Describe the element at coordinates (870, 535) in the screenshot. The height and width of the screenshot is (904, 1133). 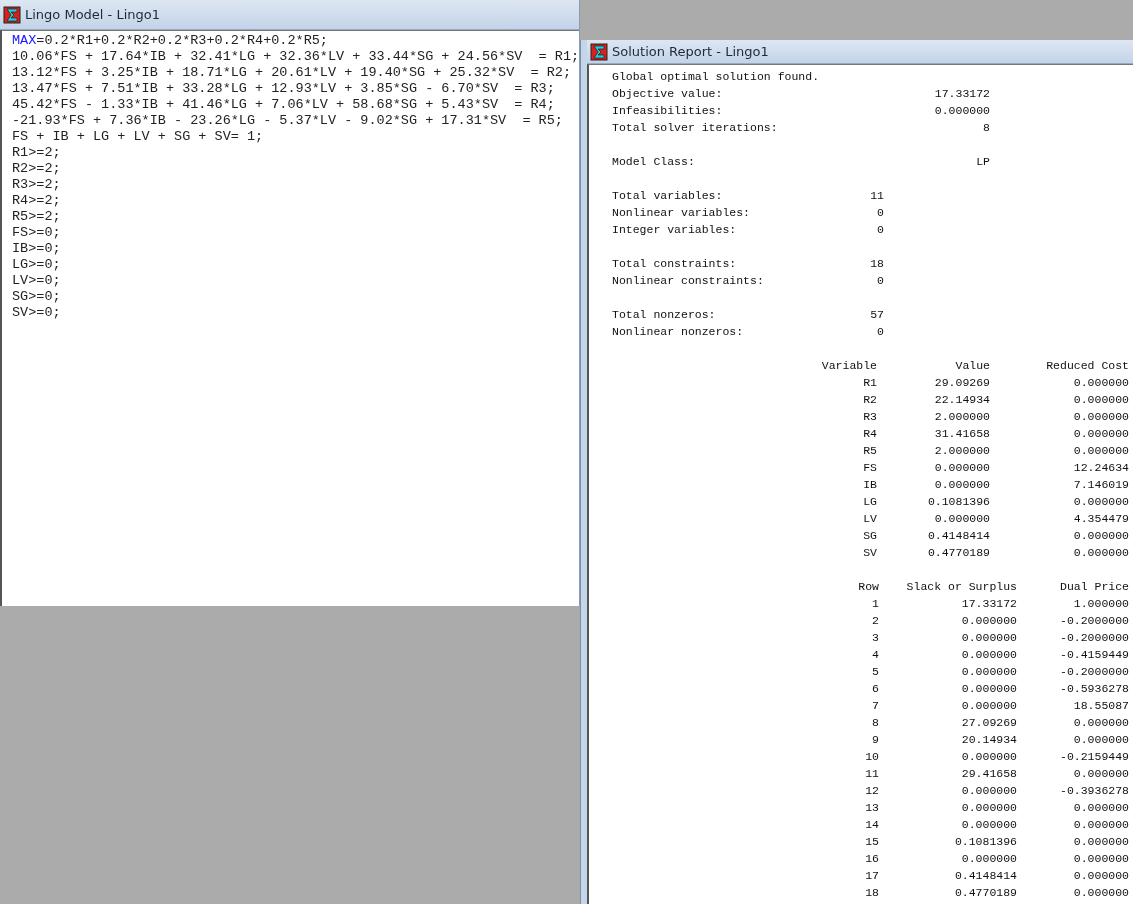
I see `table-cell: SG` at that location.